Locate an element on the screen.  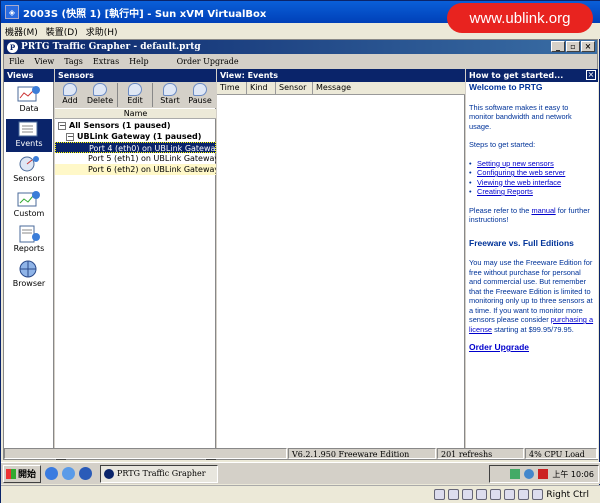
edit-icon is located at coordinates (135, 89).